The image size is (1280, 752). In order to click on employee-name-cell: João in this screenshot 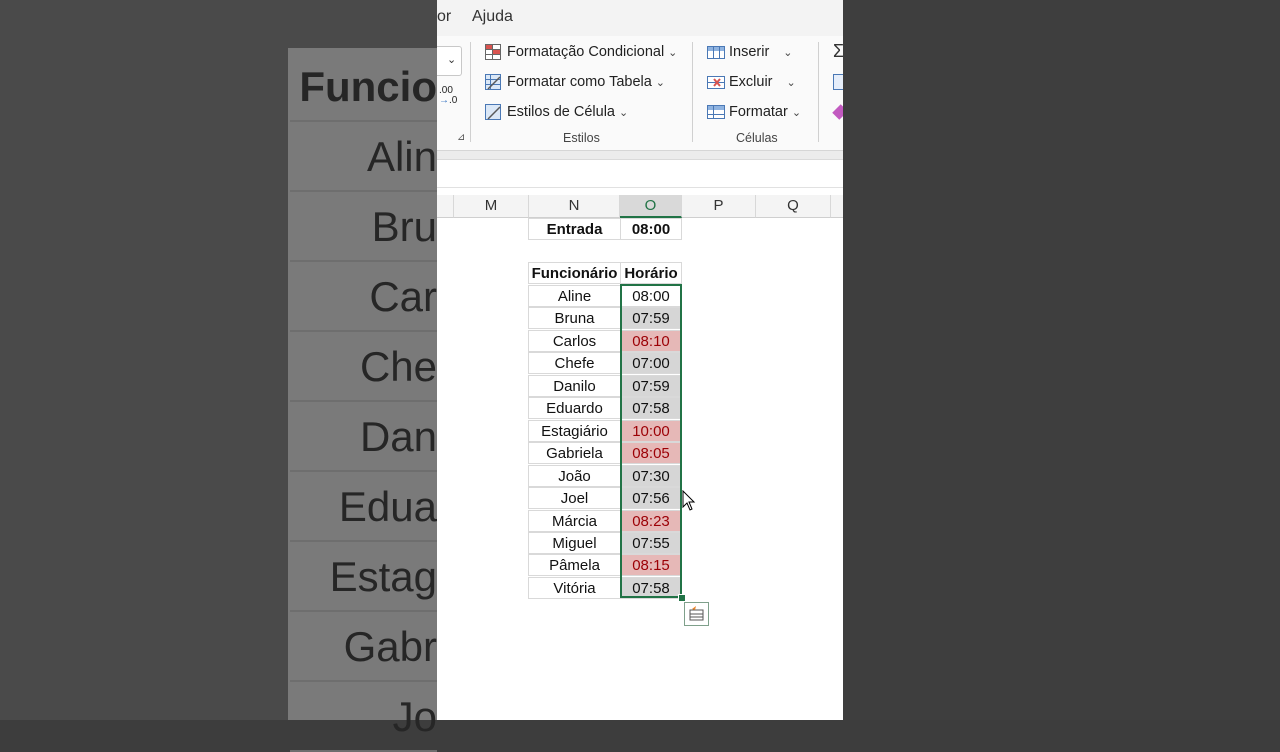, I will do `click(574, 475)`.